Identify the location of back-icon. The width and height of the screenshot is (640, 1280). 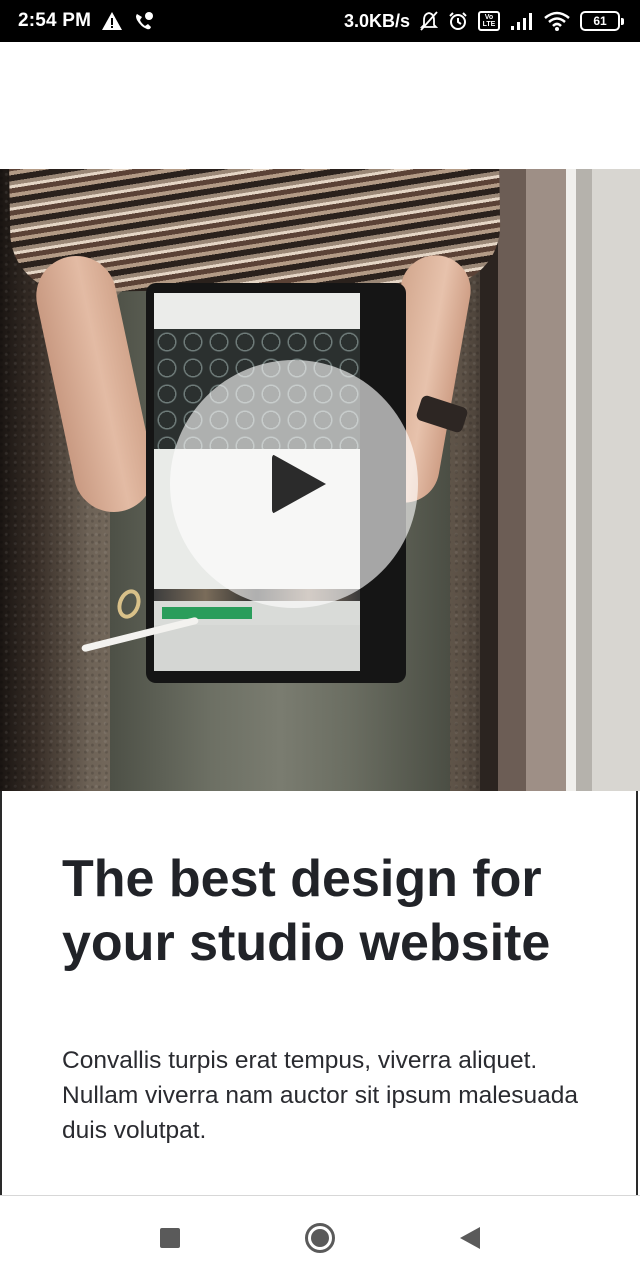
(470, 1238).